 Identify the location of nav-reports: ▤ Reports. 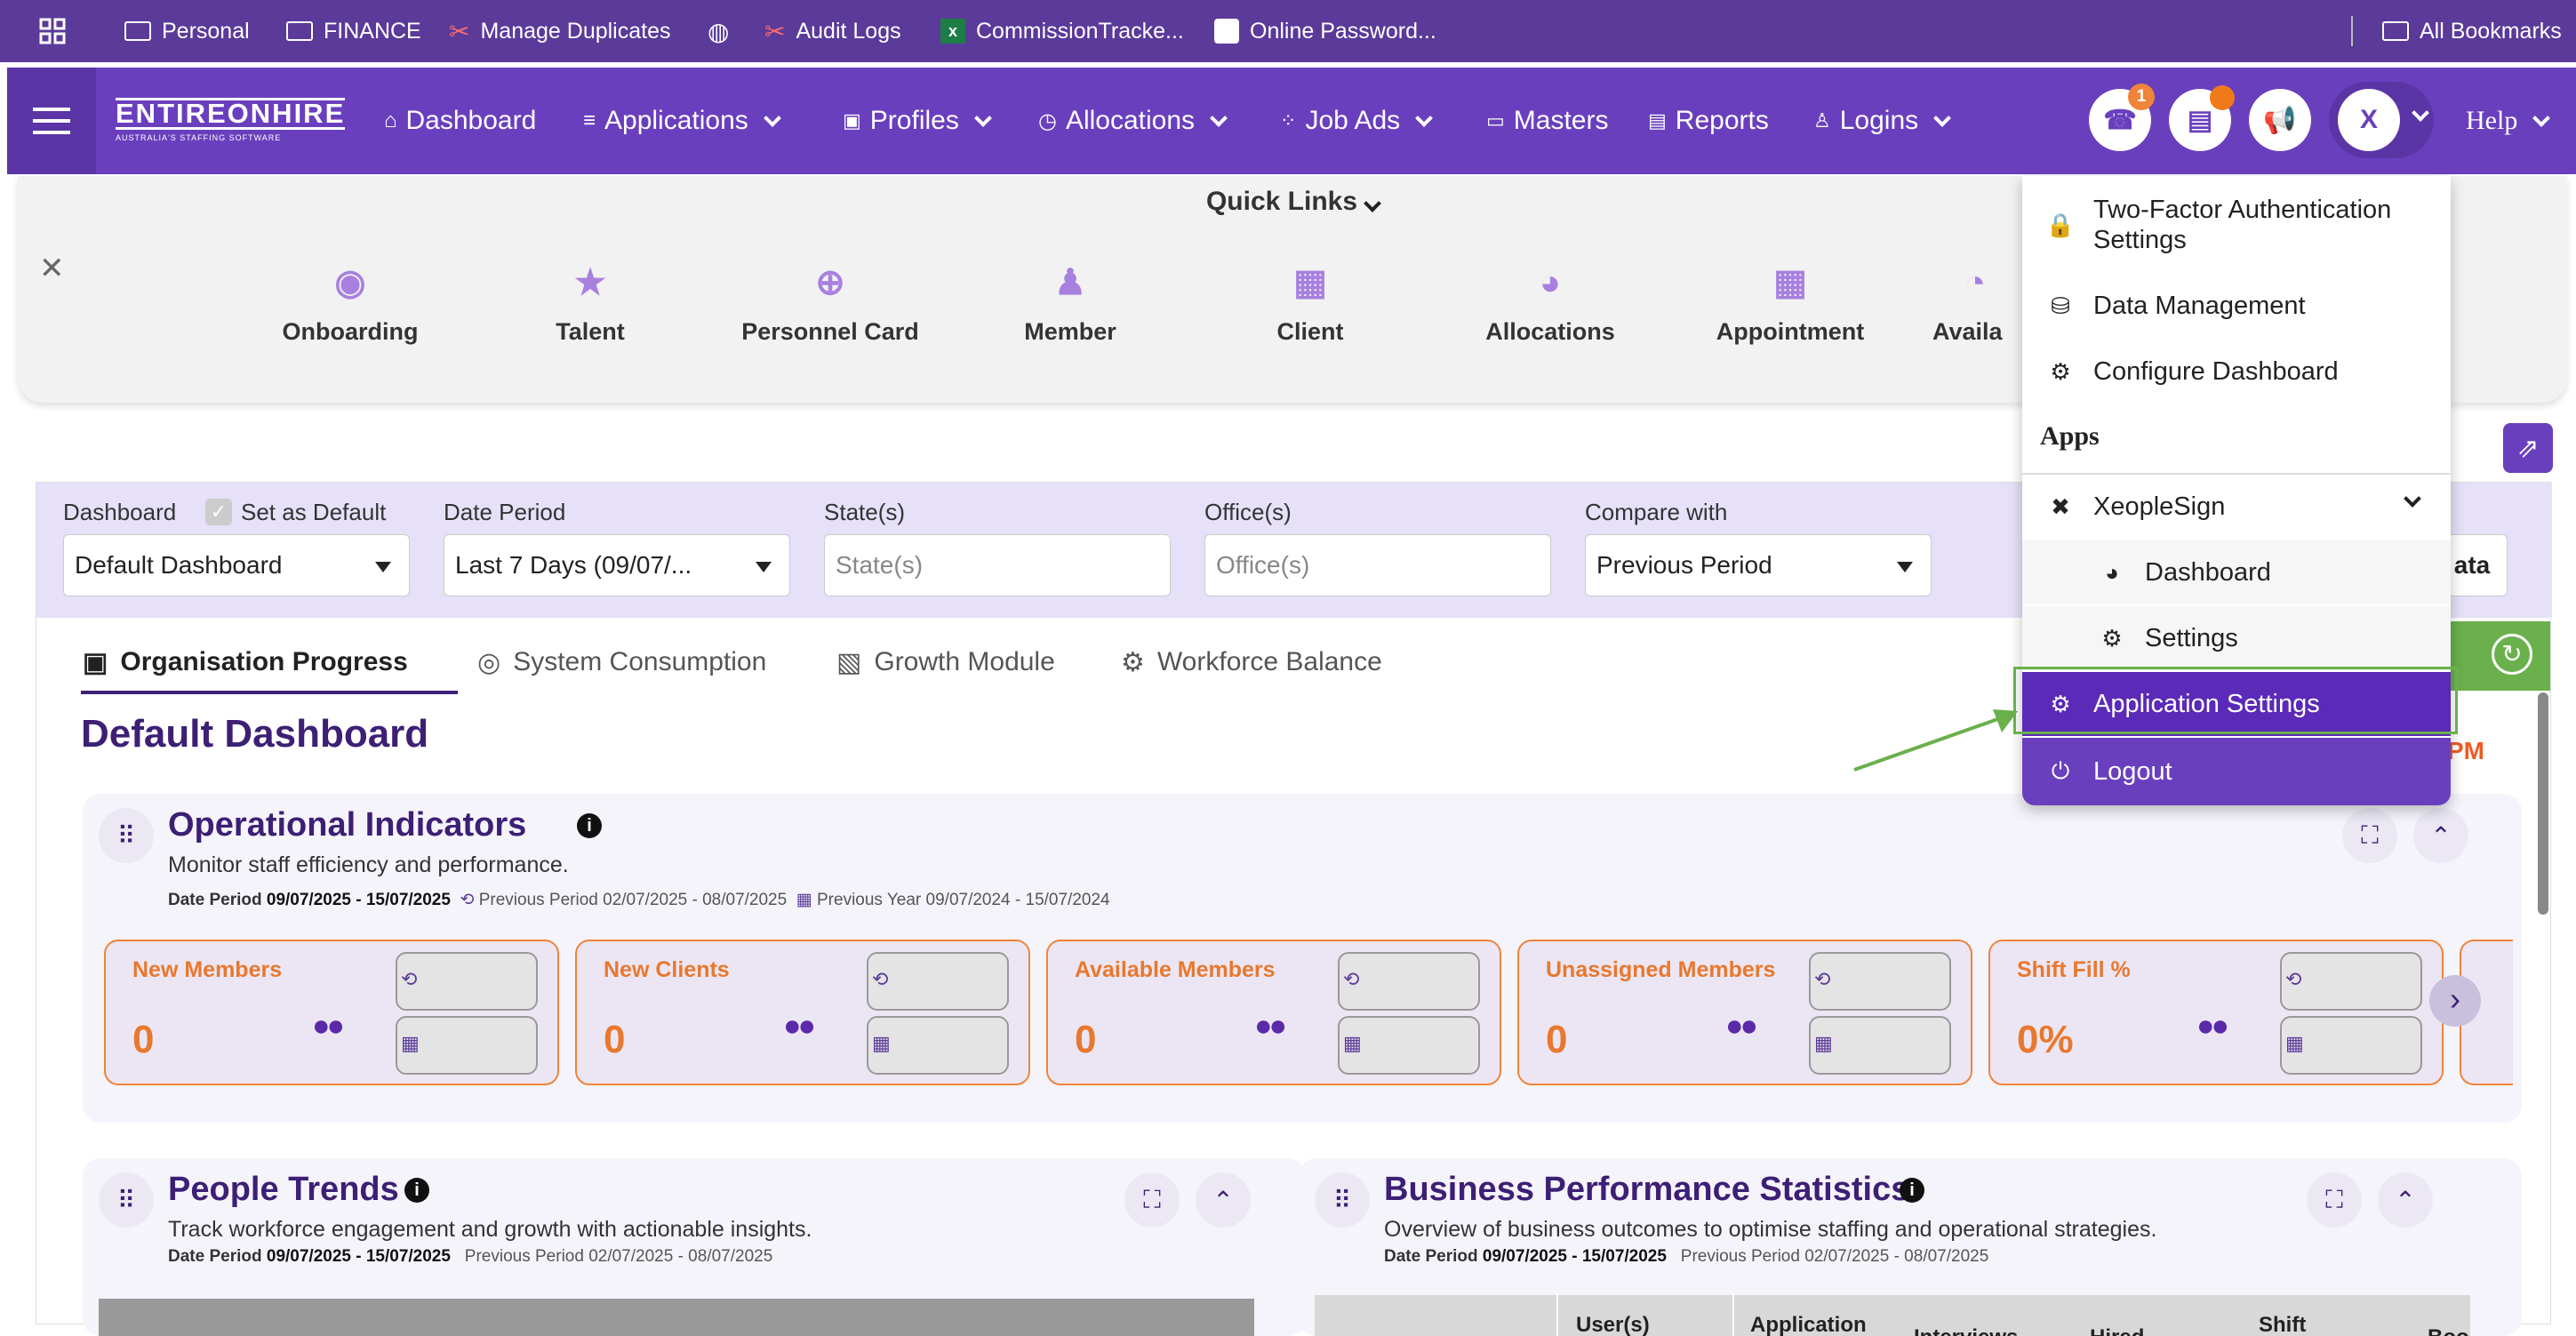
(1708, 121).